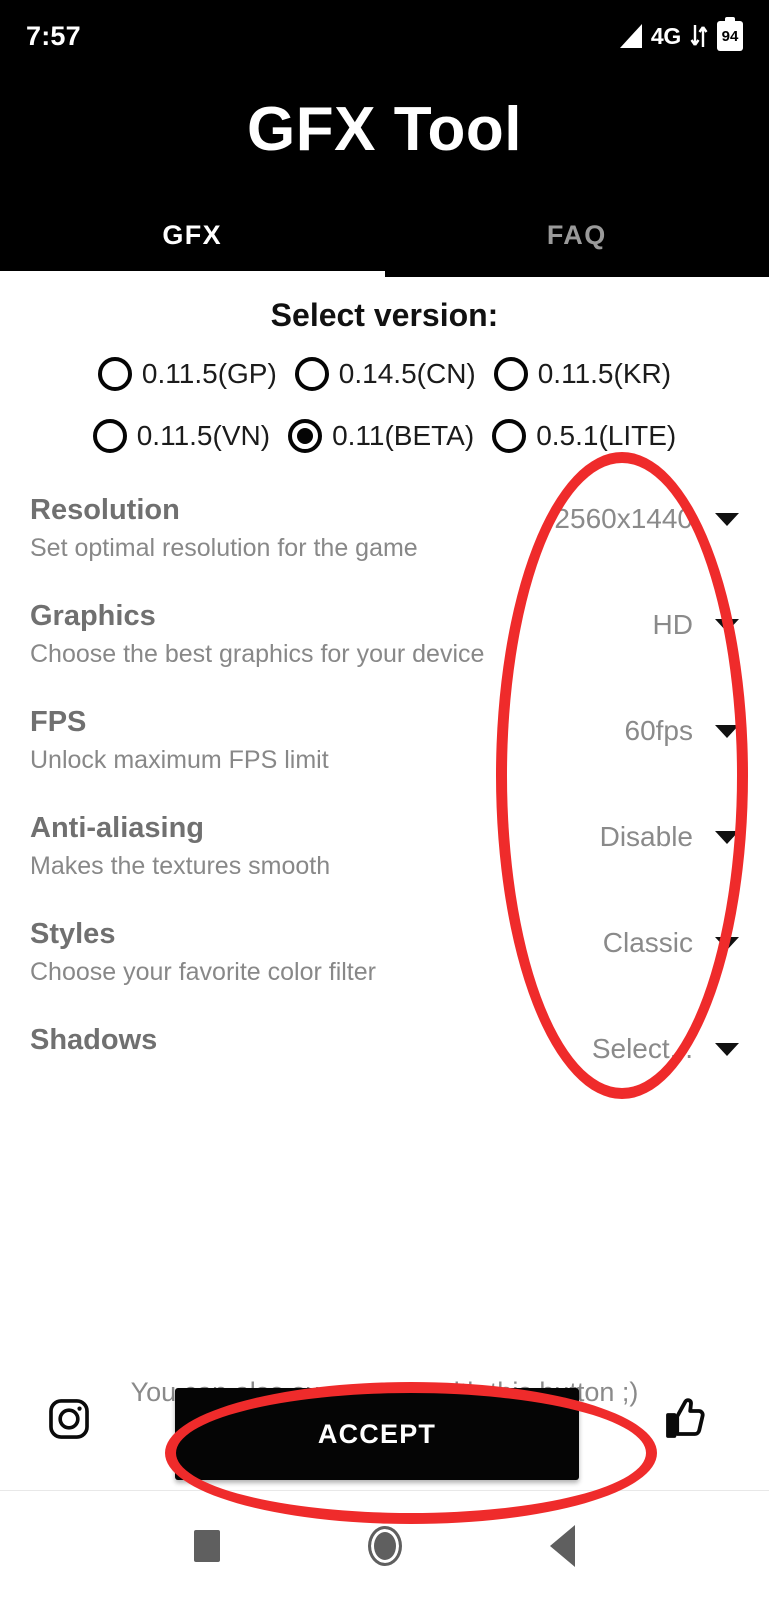  Describe the element at coordinates (630, 36) in the screenshot. I see `signal-icon` at that location.